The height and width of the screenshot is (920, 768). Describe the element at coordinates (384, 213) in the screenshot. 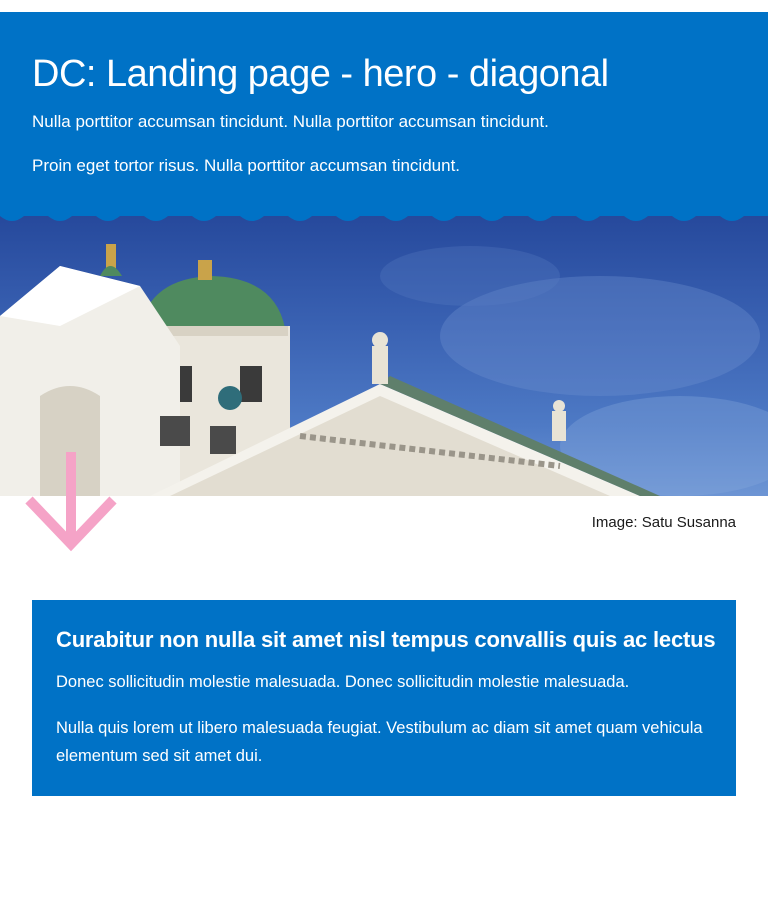

I see `hero-wave-divider` at that location.